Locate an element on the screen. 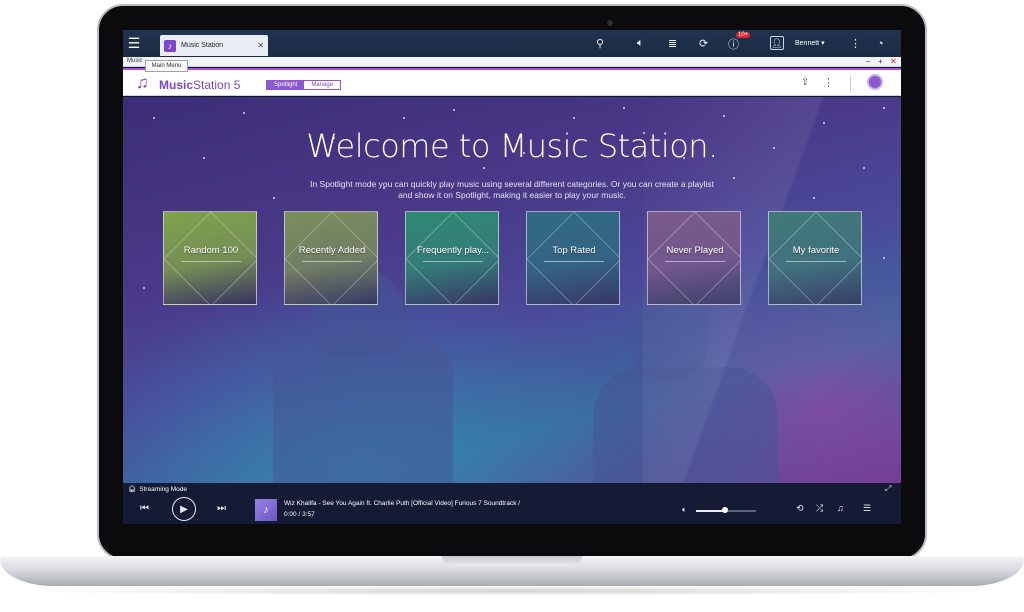 The image size is (1024, 612). queue-icon: ☰ is located at coordinates (867, 508).